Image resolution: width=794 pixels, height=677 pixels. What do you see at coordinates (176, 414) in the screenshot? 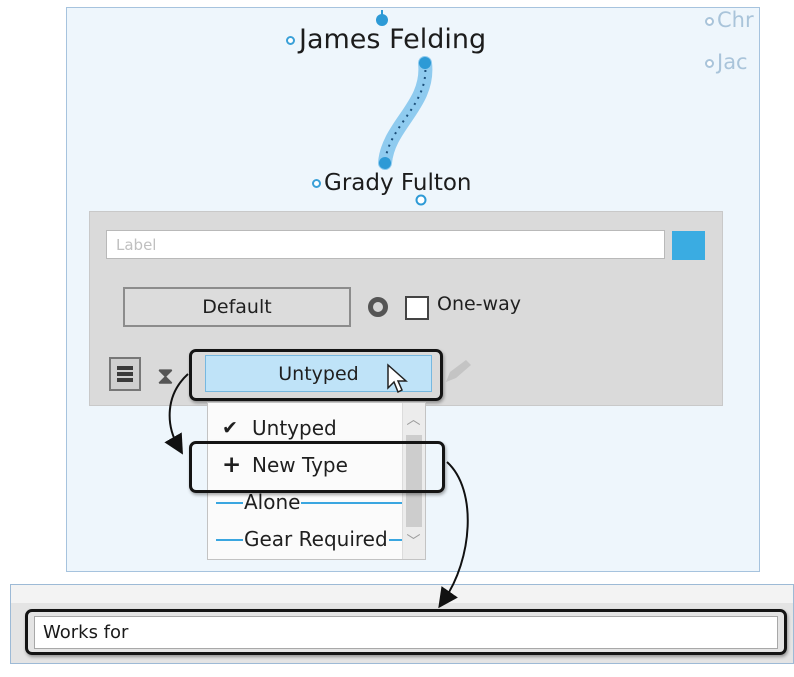
I see `arrow-combo-to-list` at bounding box center [176, 414].